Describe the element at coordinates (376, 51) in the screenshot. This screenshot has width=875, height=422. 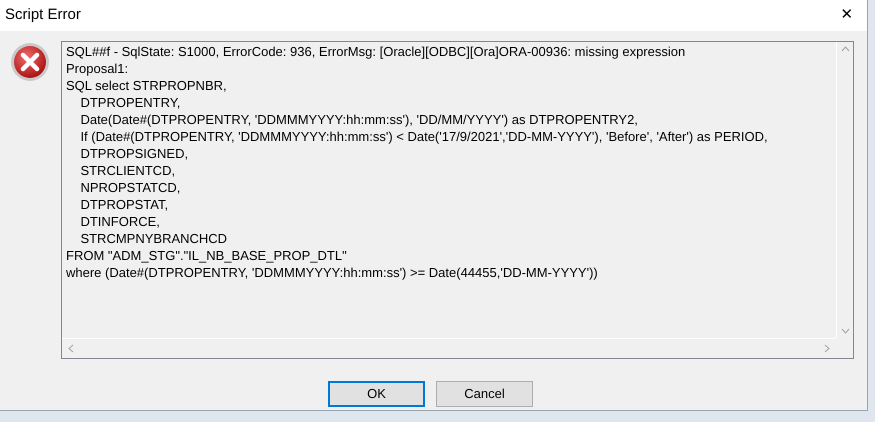
I see `message-line: SQL##f - SqlState: S1000, ErrorCode: 936, ErrorMsg: [Oracle][ODBC][Ora]ORA-00936: missing expression` at that location.